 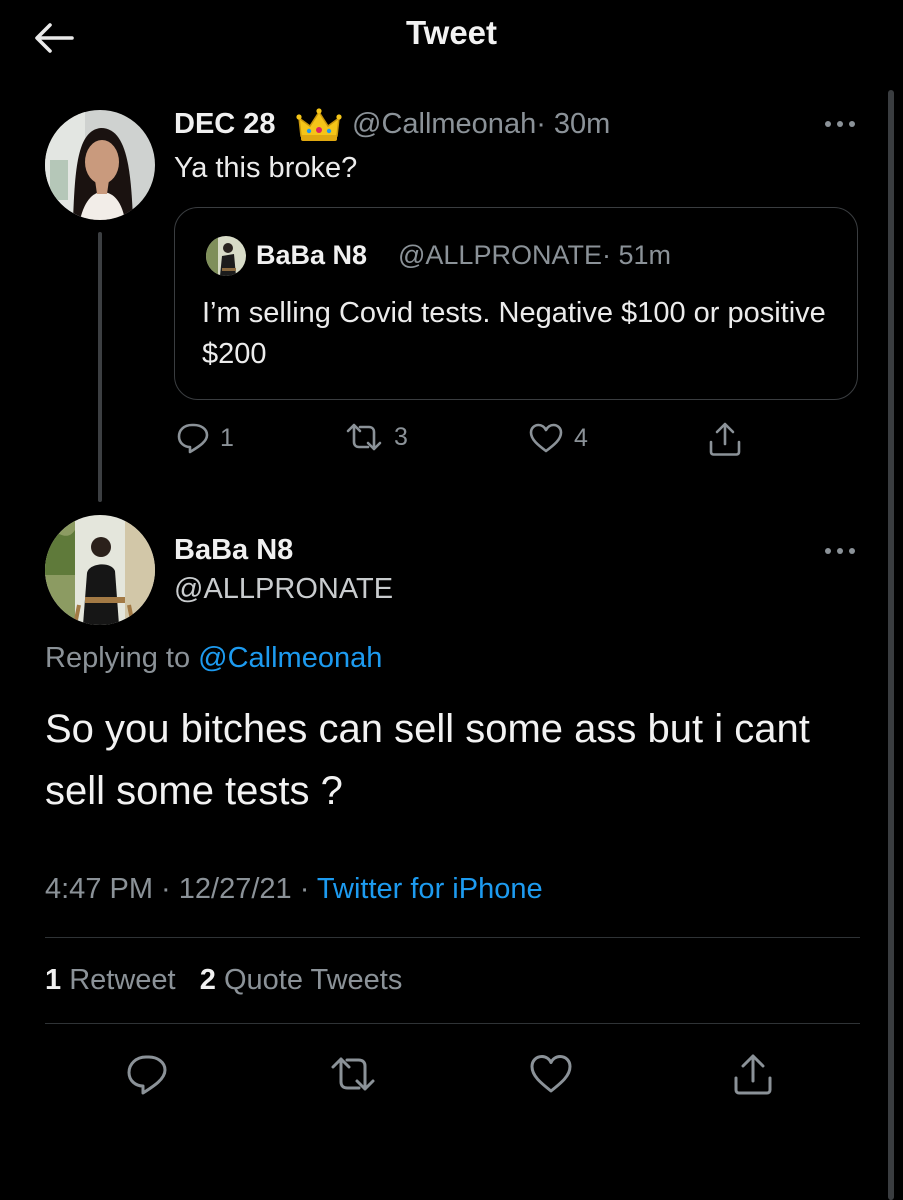 What do you see at coordinates (100, 570) in the screenshot?
I see `avatar-allpronate` at bounding box center [100, 570].